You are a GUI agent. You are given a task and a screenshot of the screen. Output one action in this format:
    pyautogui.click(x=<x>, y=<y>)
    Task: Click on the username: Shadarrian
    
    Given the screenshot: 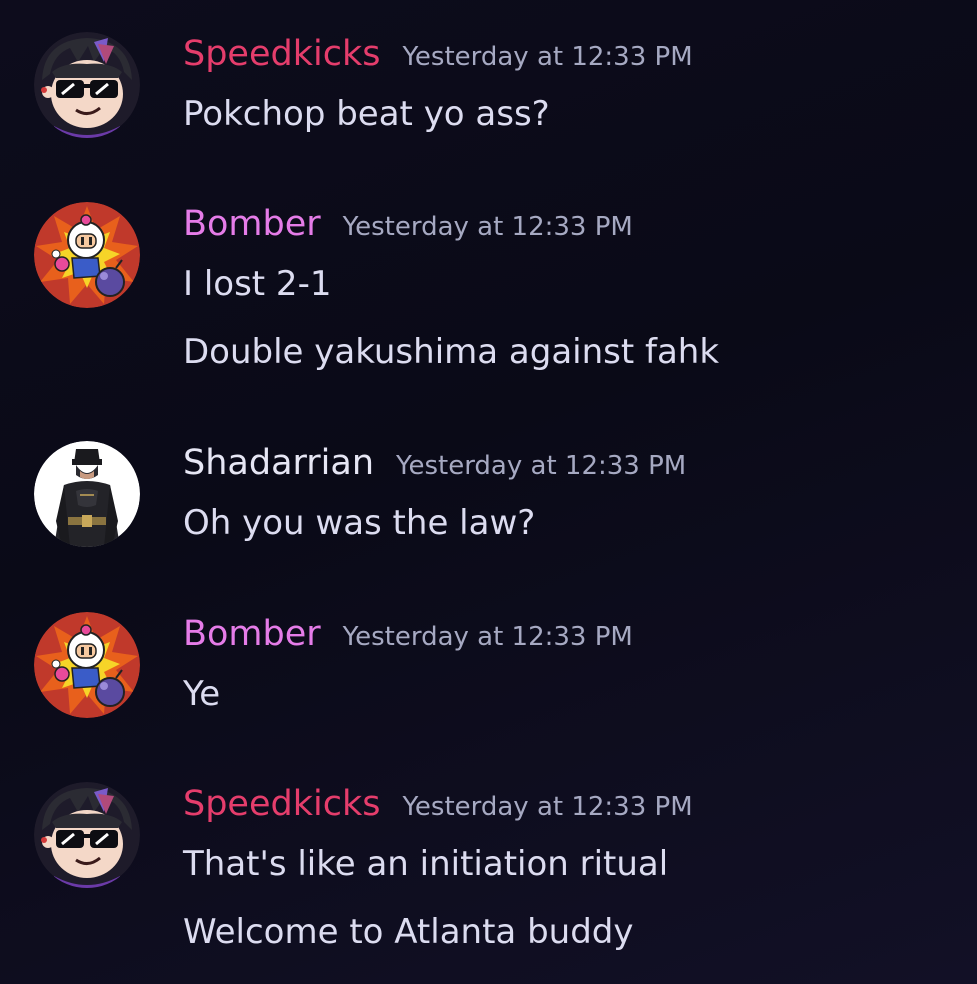 What is the action you would take?
    pyautogui.click(x=278, y=463)
    